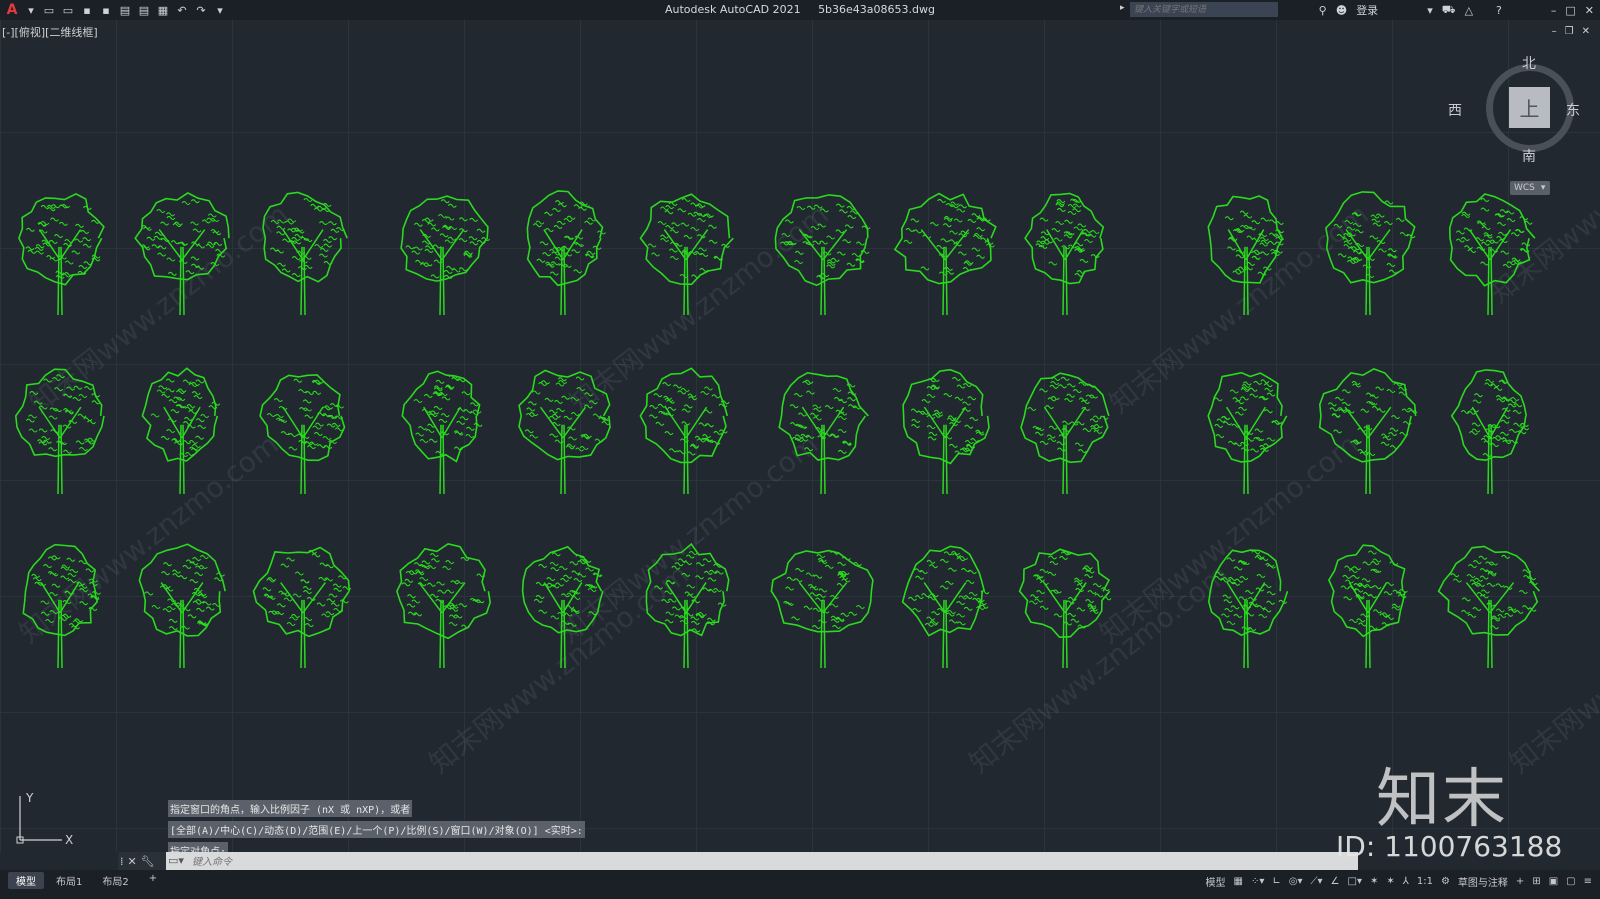  I want to click on undo-icon: ↶, so click(182, 10).